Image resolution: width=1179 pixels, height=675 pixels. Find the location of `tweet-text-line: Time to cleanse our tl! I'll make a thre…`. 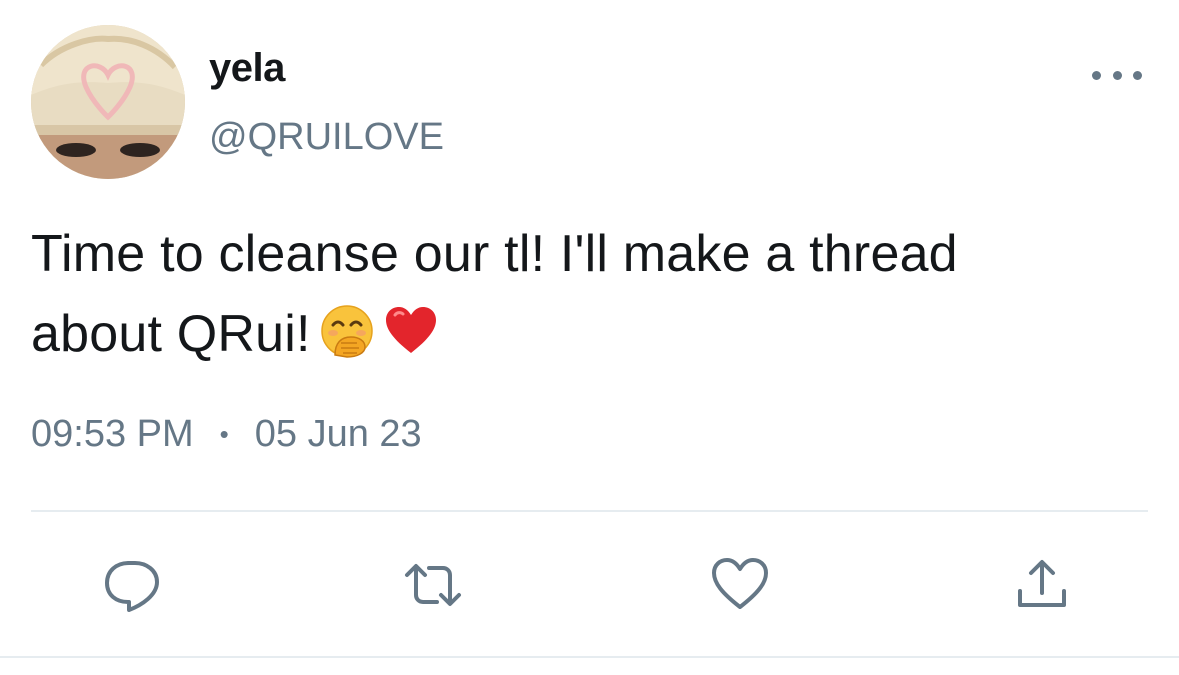

tweet-text-line: Time to cleanse our tl! I'll make a thre… is located at coordinates (494, 254).